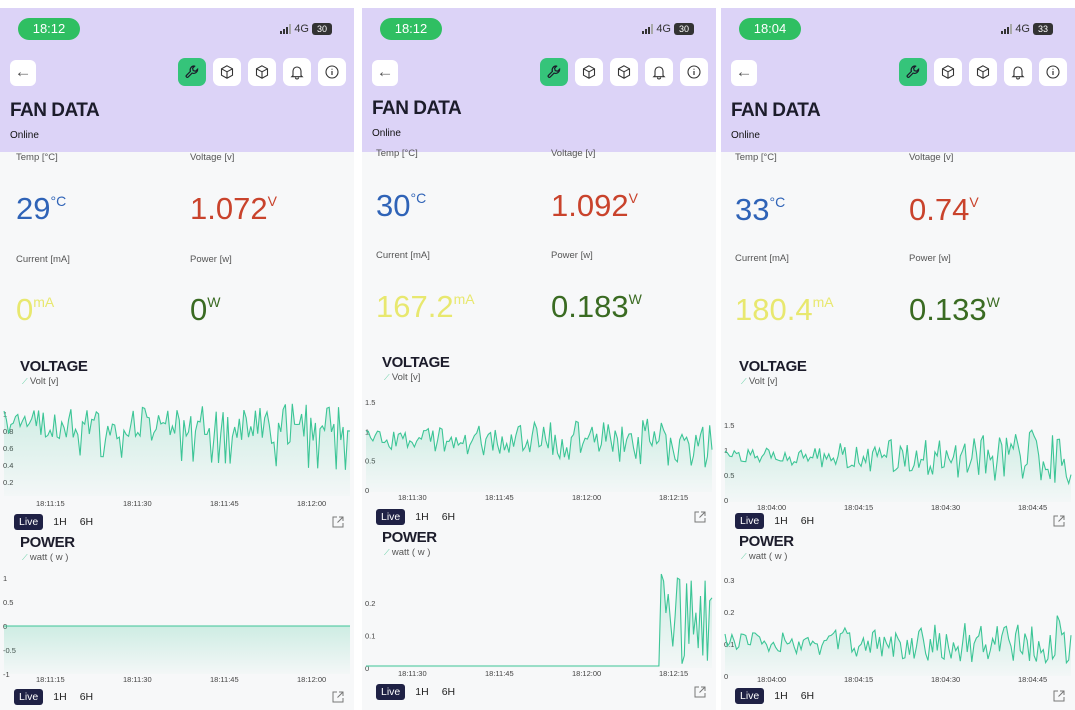 The height and width of the screenshot is (710, 1075). Describe the element at coordinates (402, 377) in the screenshot. I see `voltage-legend: ⟋ Volt [v]` at that location.